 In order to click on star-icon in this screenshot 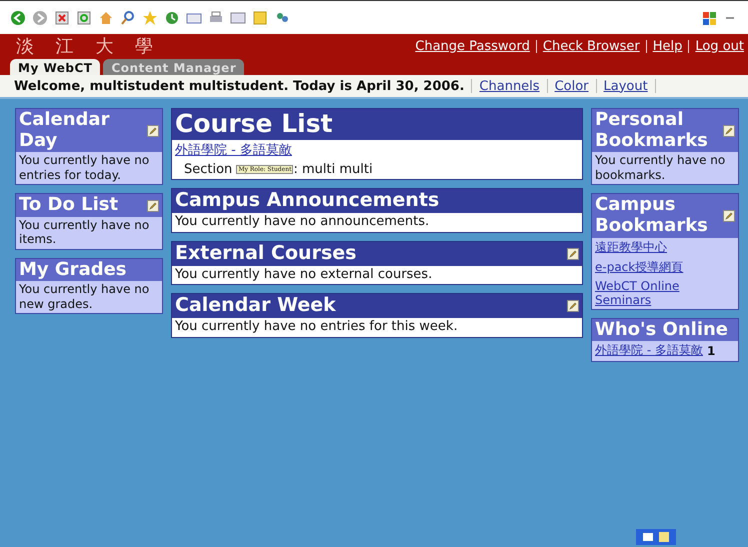, I will do `click(150, 18)`.